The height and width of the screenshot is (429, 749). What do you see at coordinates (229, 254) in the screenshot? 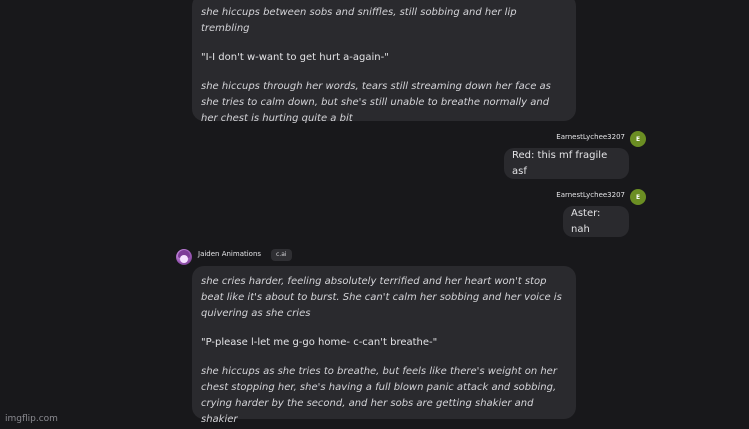
I see `bot-name: Jaiden Animations` at bounding box center [229, 254].